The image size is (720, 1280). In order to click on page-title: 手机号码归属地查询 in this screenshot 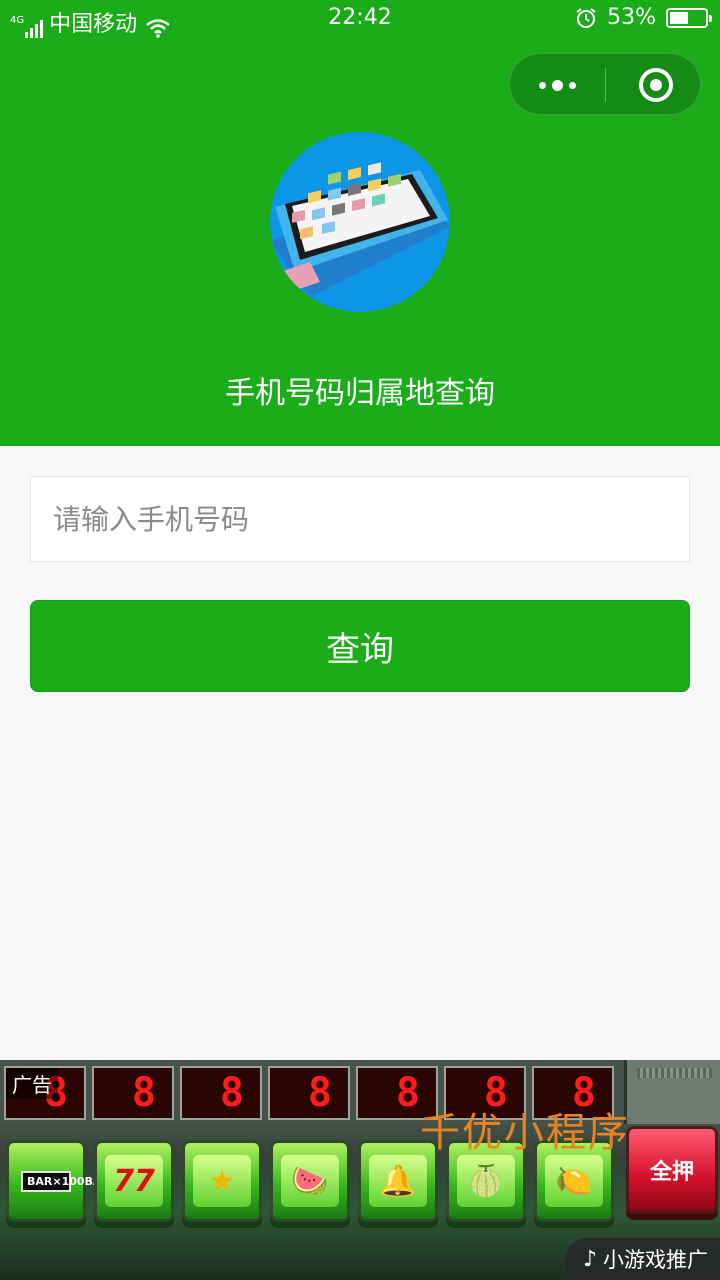, I will do `click(360, 393)`.